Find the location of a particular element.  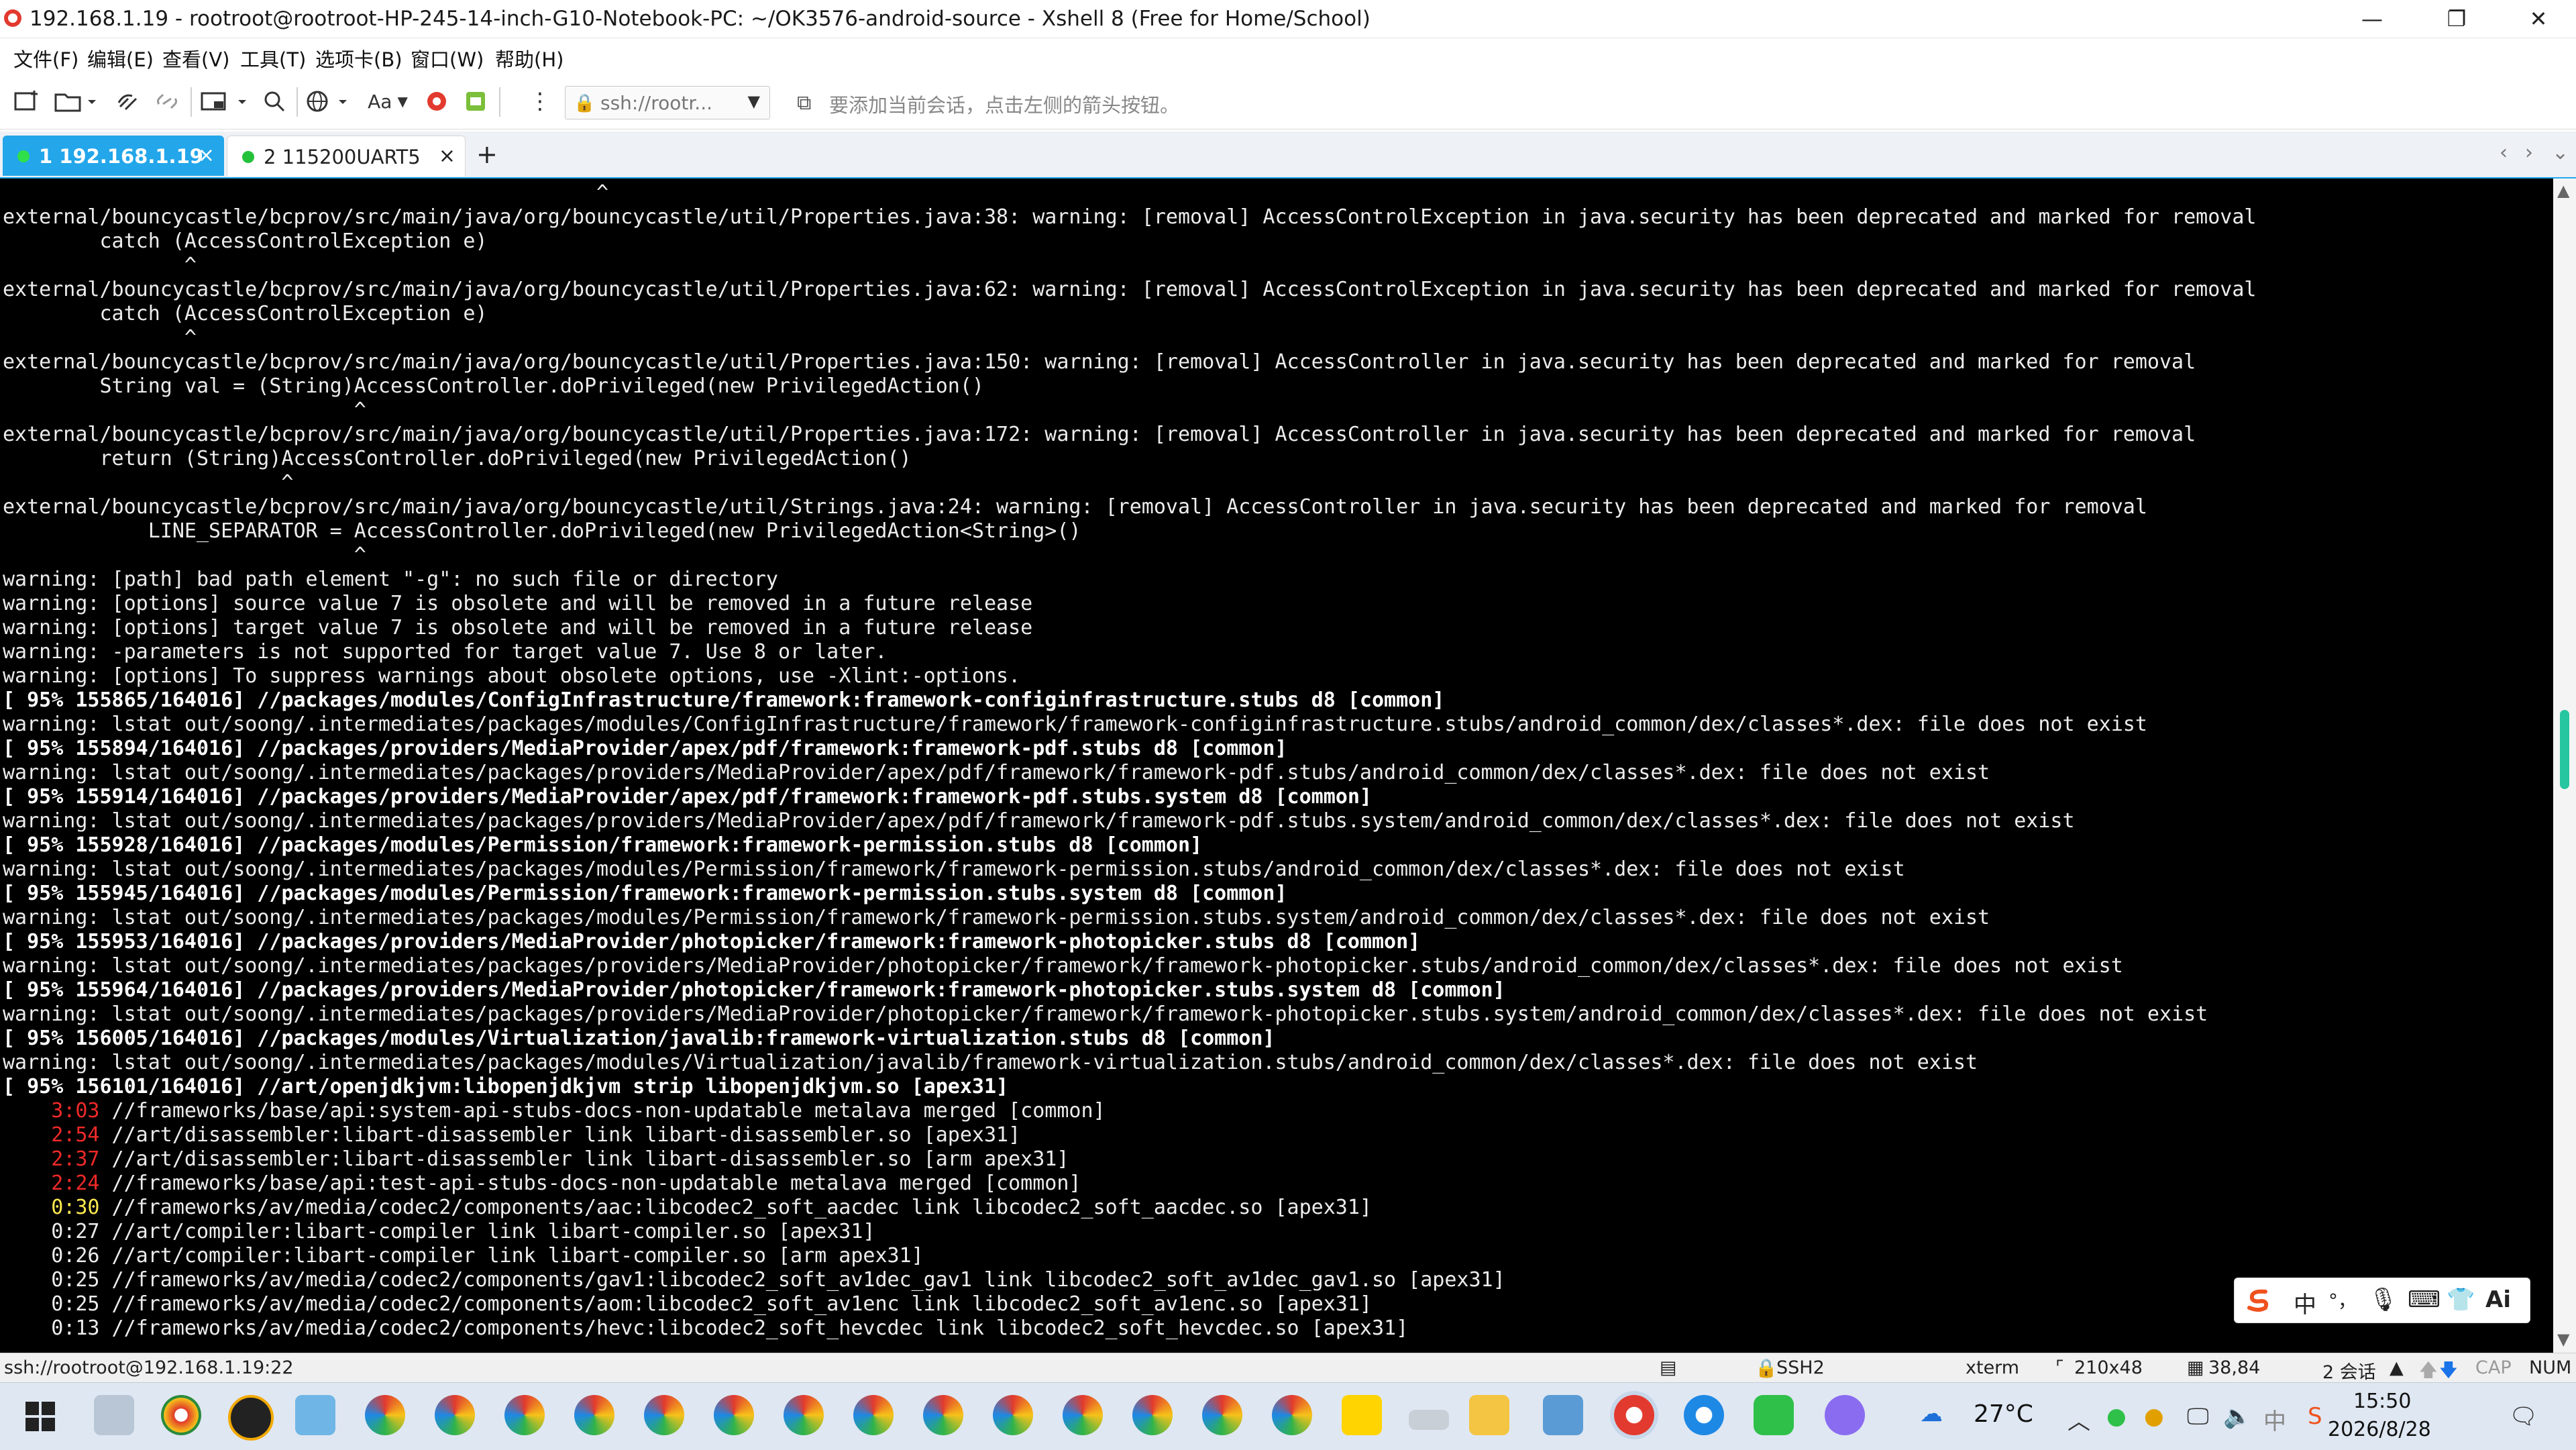

notebook-icon is located at coordinates (315, 1415).